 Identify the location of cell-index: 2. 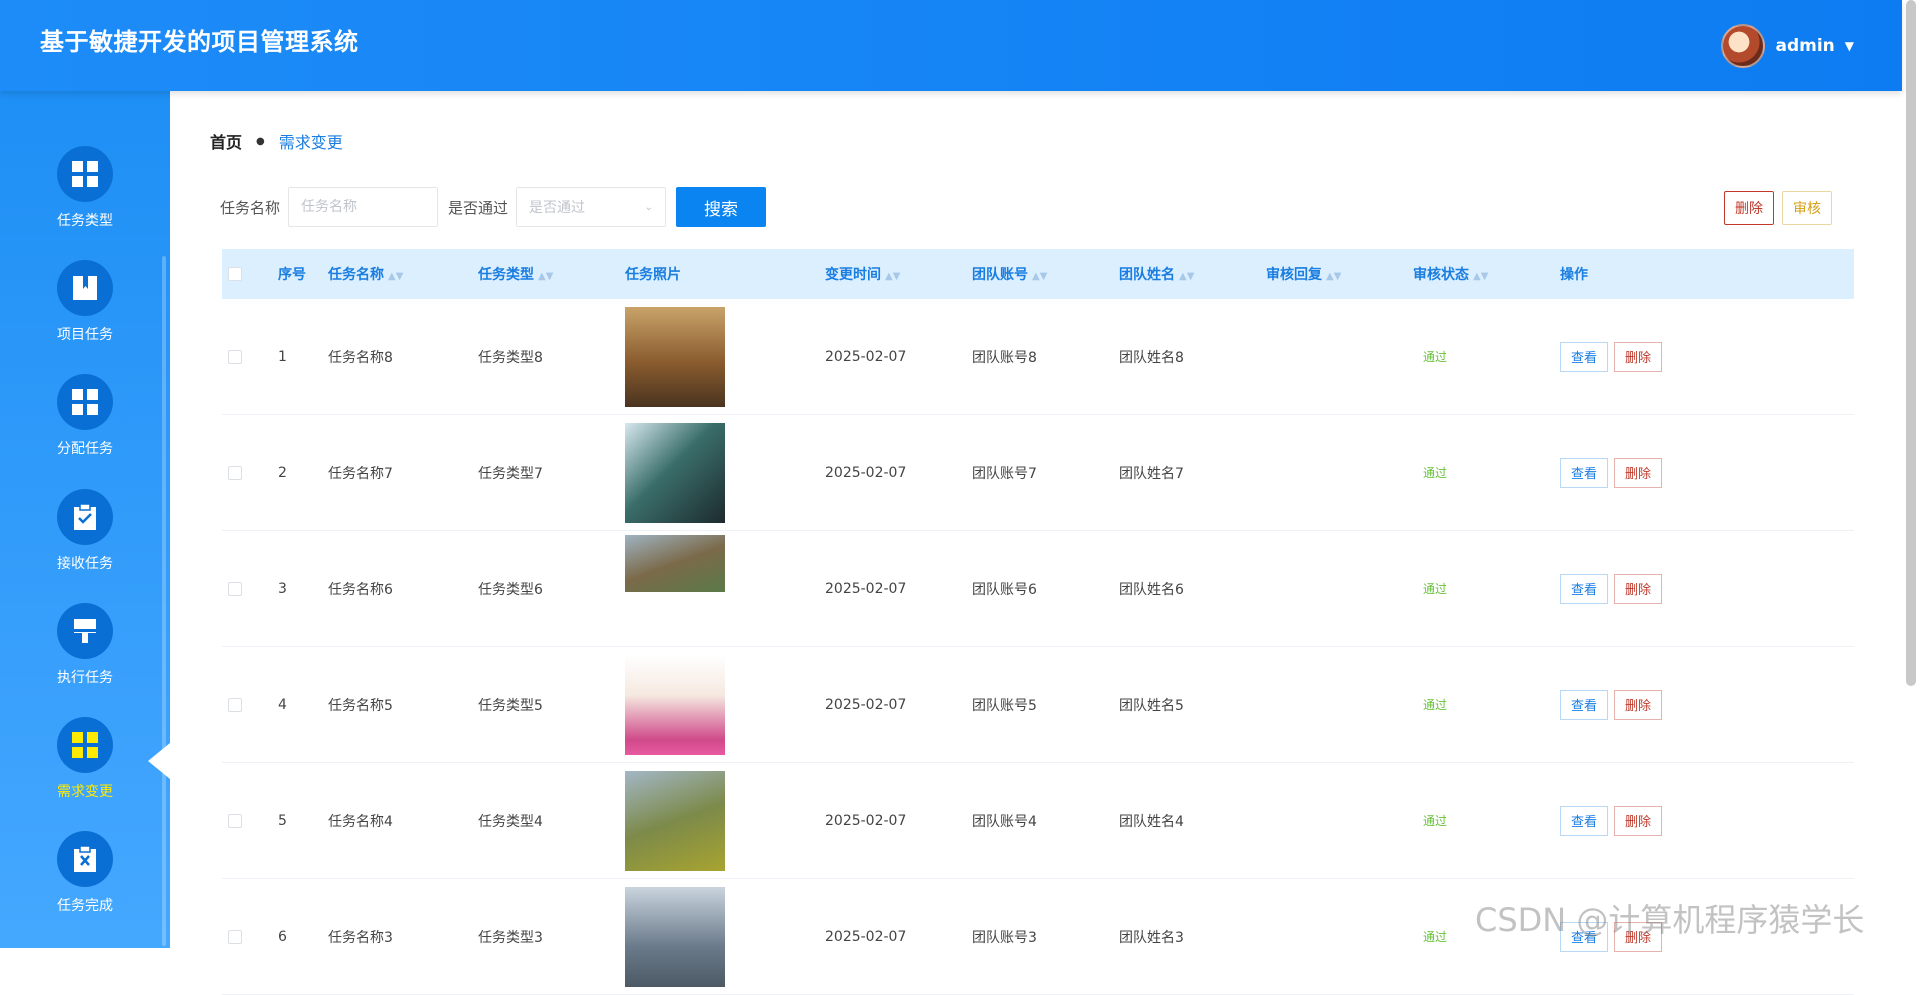
(282, 472).